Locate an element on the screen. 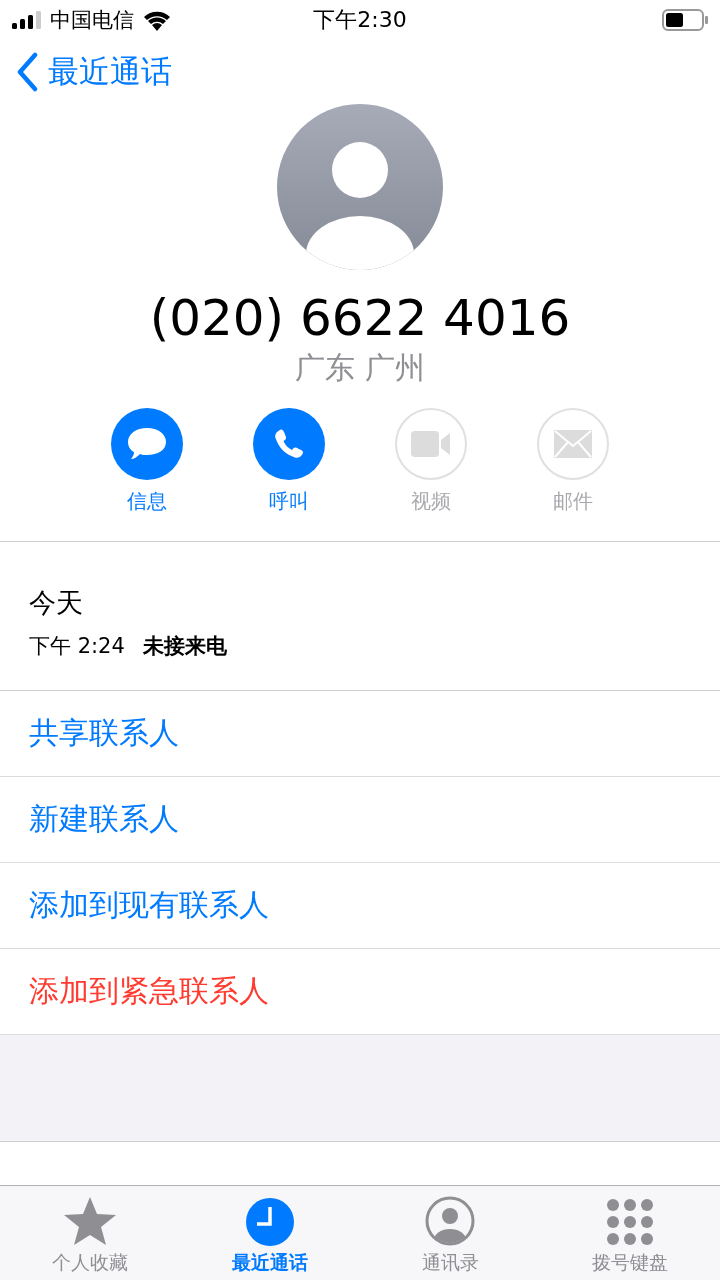 Image resolution: width=720 pixels, height=1280 pixels. option-item: 共享联系人 is located at coordinates (360, 734).